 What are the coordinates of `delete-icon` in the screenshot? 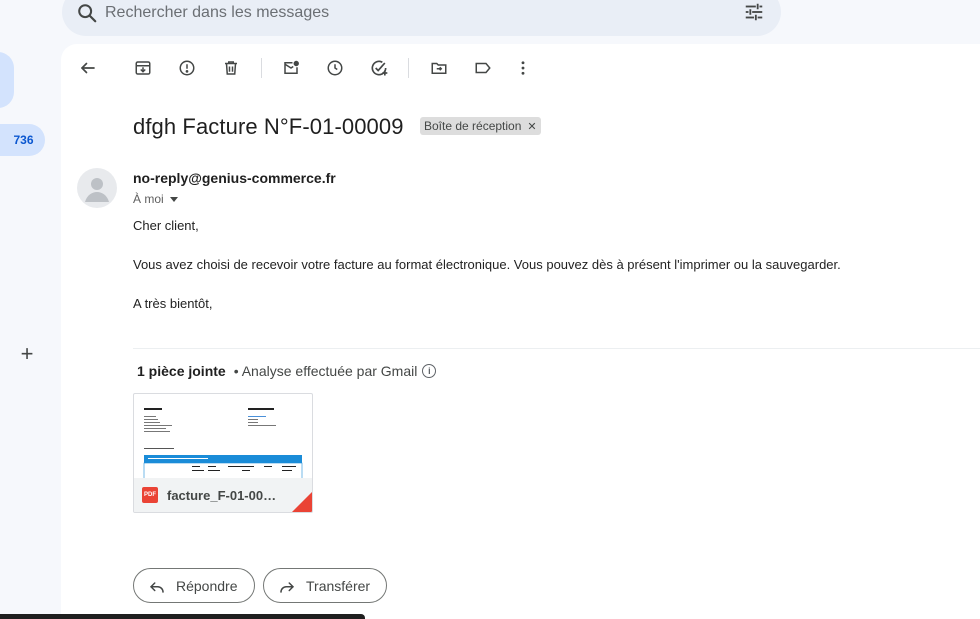 It's located at (231, 68).